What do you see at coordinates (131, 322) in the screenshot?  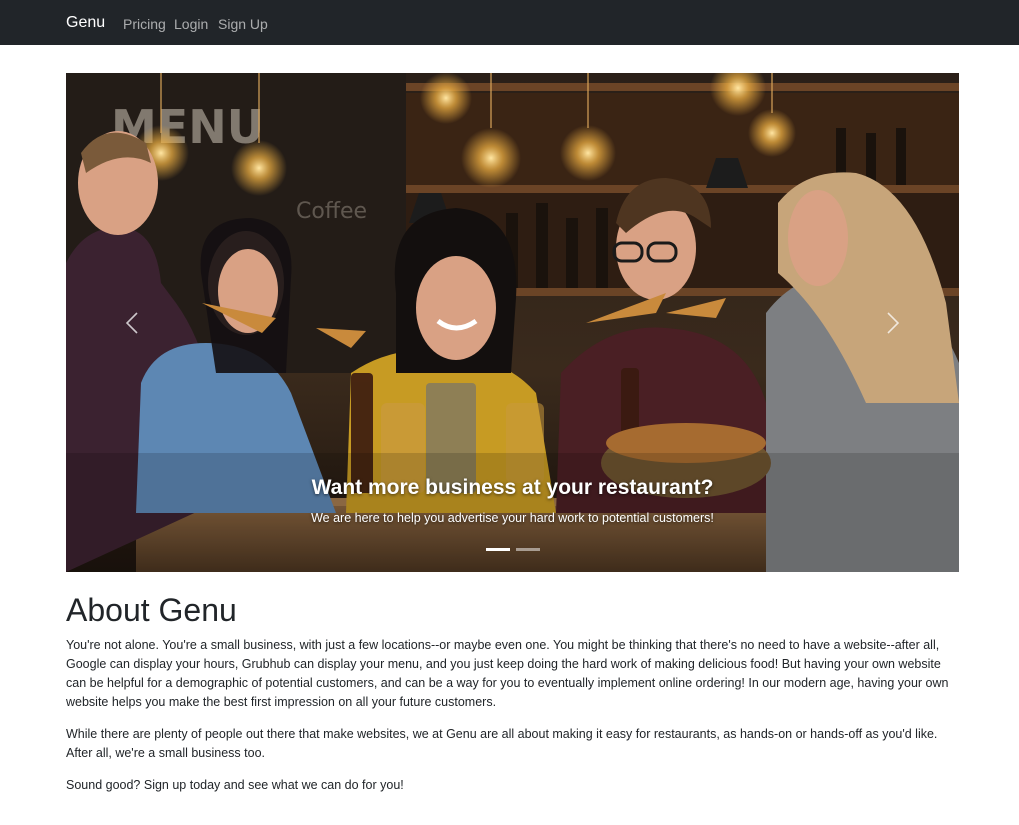 I see `chevron-left-icon` at bounding box center [131, 322].